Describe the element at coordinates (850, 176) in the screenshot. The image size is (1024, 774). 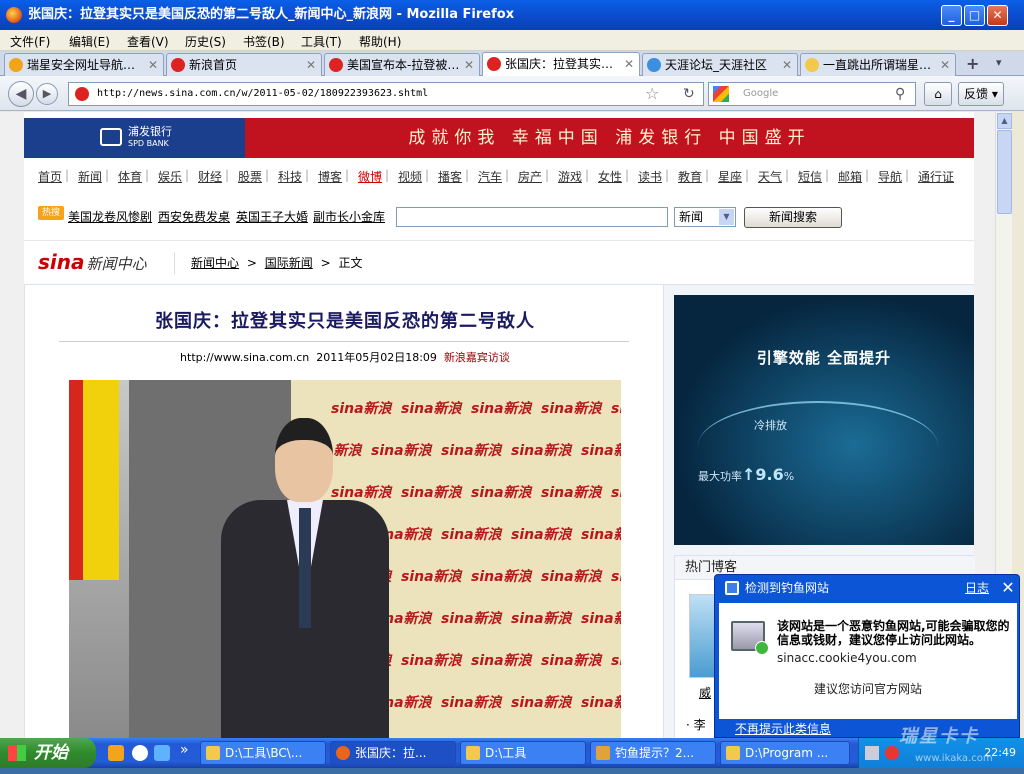
I see `channel-link: 邮箱` at that location.